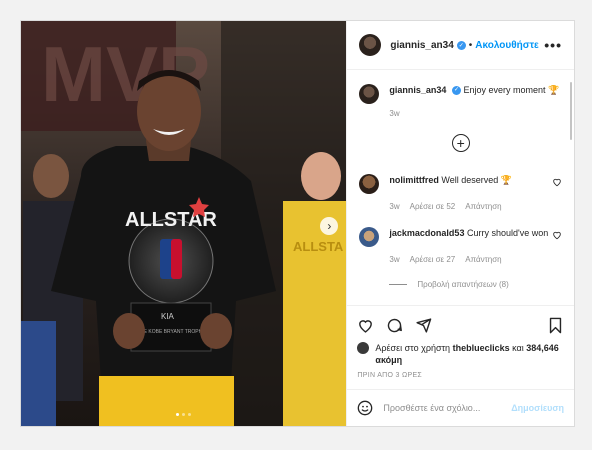 The image size is (592, 450). Describe the element at coordinates (433, 259) in the screenshot. I see `comment-likes: Αρέσει σε 27` at that location.